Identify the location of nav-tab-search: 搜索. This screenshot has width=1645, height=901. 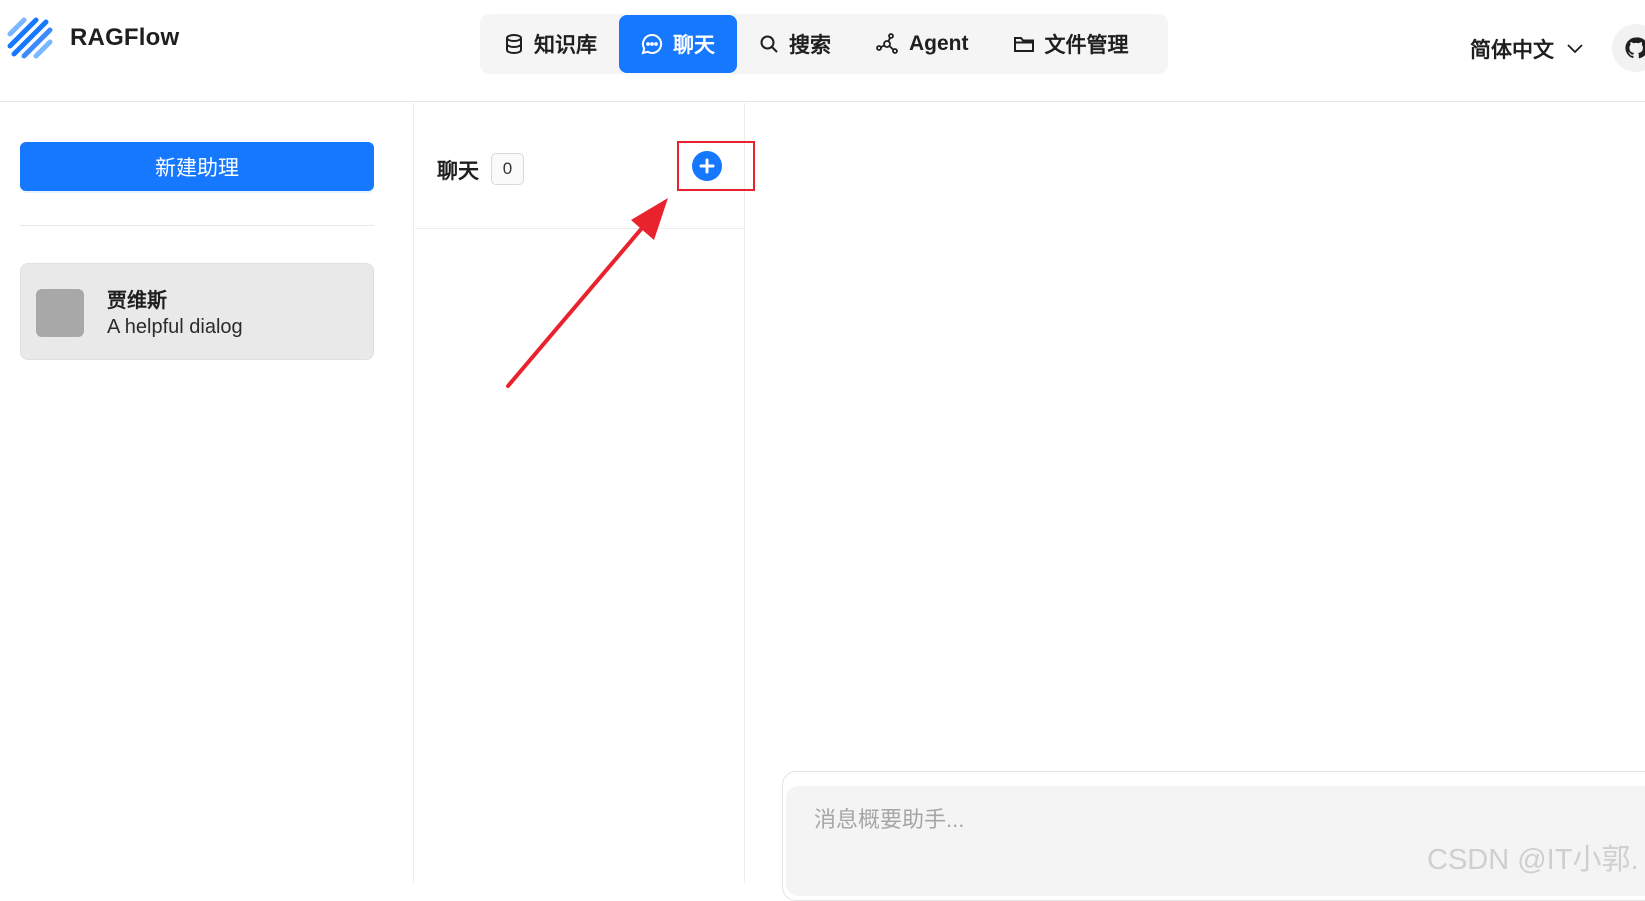
(795, 44).